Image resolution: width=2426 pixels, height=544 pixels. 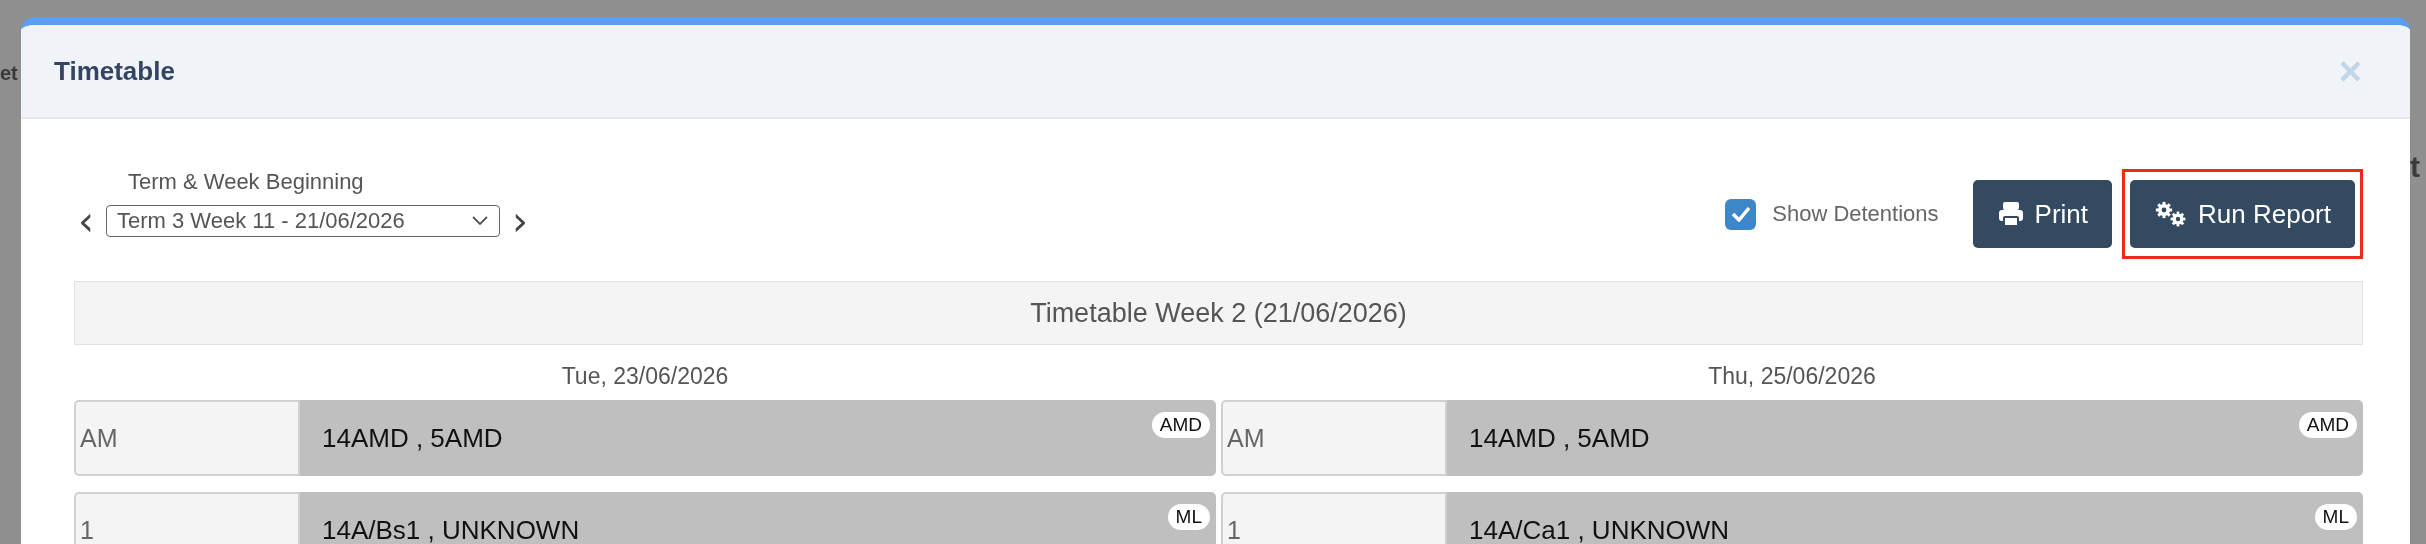 I want to click on lesson-classes: 14A/Bs1 , UNKNOWN, so click(x=451, y=529).